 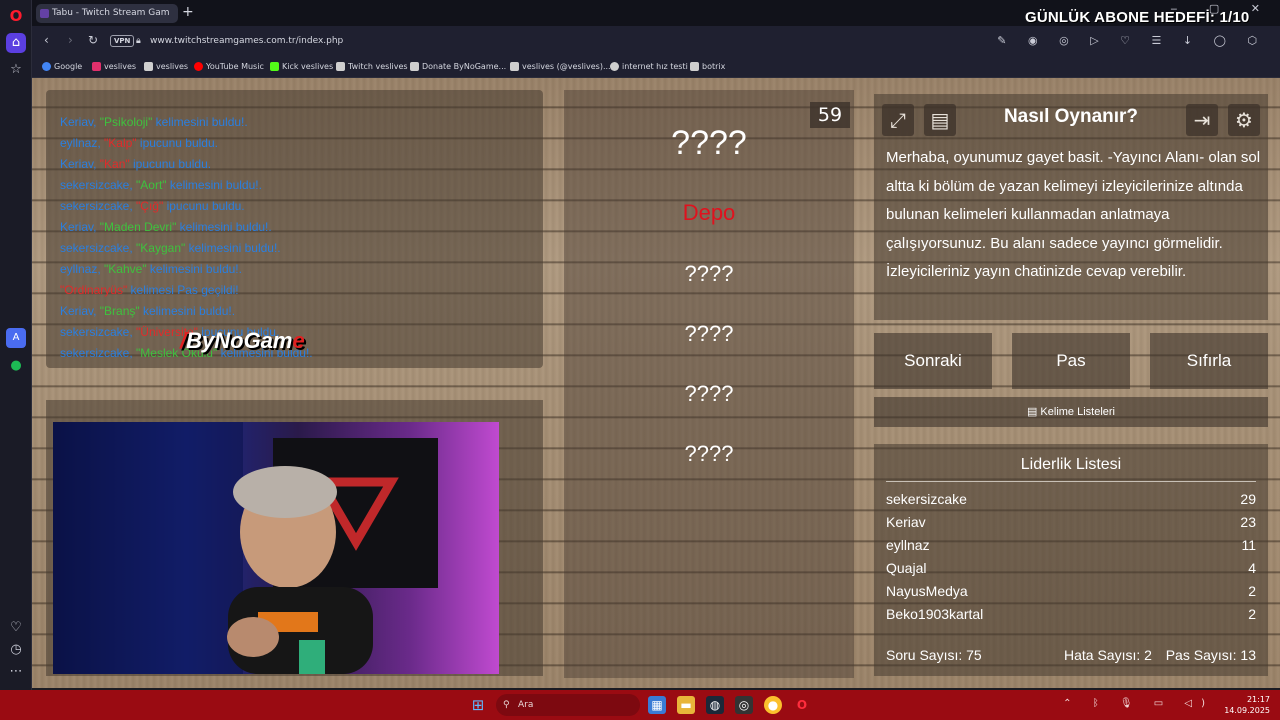 I want to click on back-icon: ‹, so click(x=46, y=40).